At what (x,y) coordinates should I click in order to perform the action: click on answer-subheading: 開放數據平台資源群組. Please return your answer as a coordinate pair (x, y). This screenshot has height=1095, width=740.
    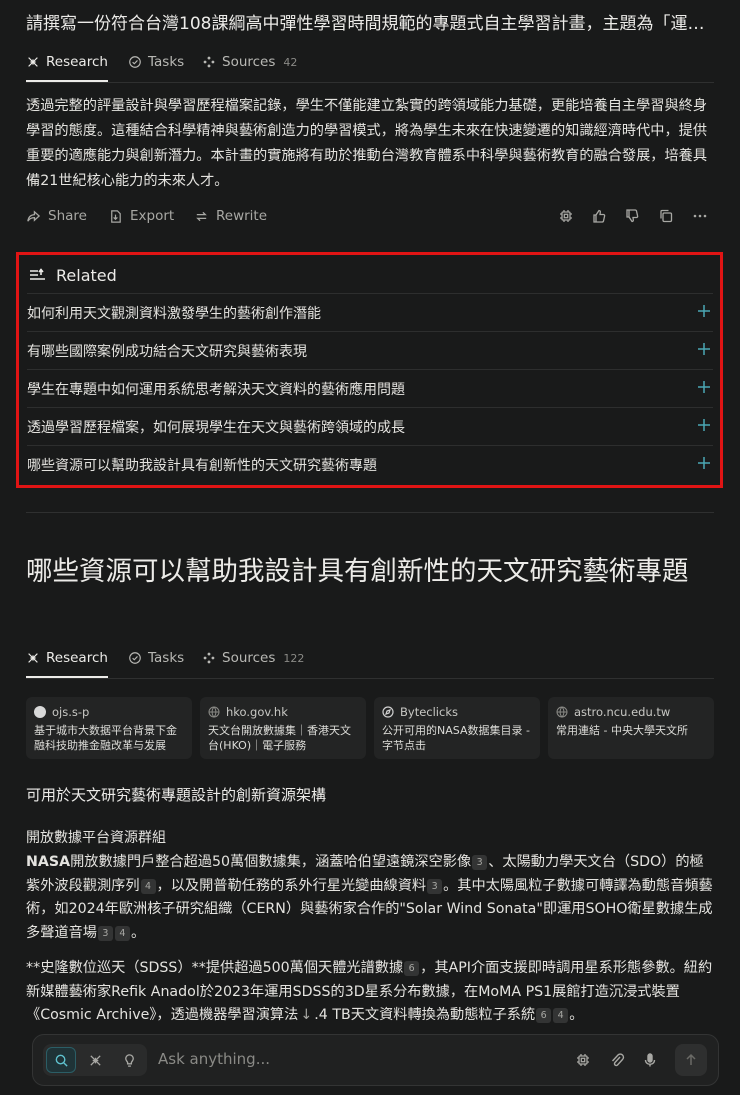
    Looking at the image, I should click on (96, 838).